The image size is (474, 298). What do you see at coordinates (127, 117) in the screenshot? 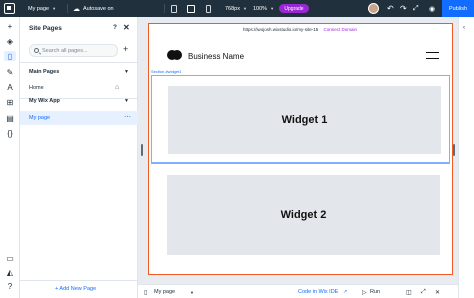
I see `more-options-icon: ⋯` at bounding box center [127, 117].